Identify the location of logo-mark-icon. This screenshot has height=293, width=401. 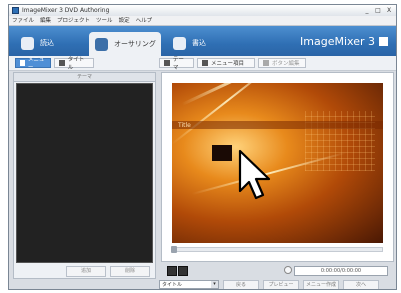
(383, 41).